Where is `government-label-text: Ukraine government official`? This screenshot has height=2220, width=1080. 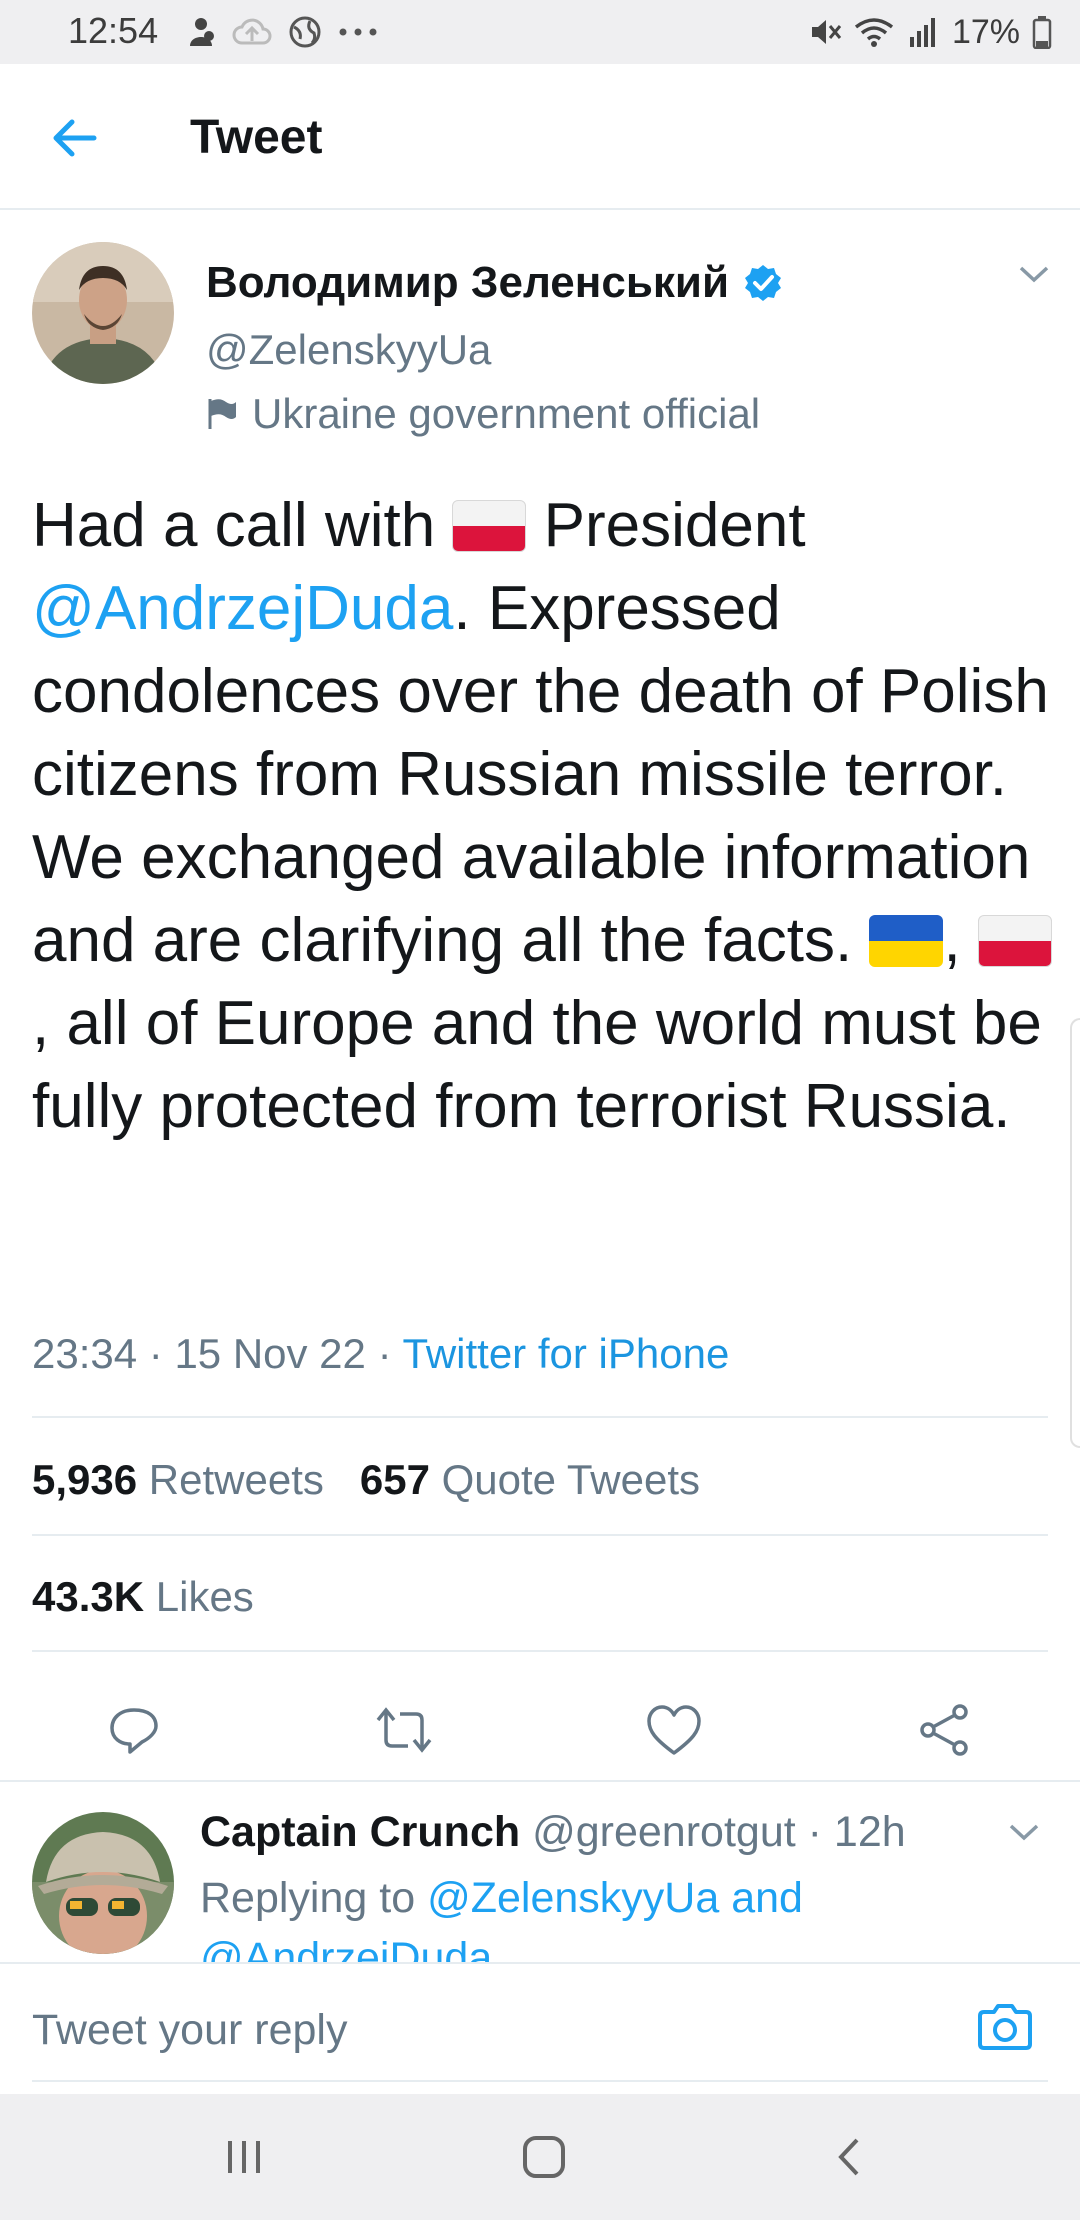 government-label-text: Ukraine government official is located at coordinates (506, 413).